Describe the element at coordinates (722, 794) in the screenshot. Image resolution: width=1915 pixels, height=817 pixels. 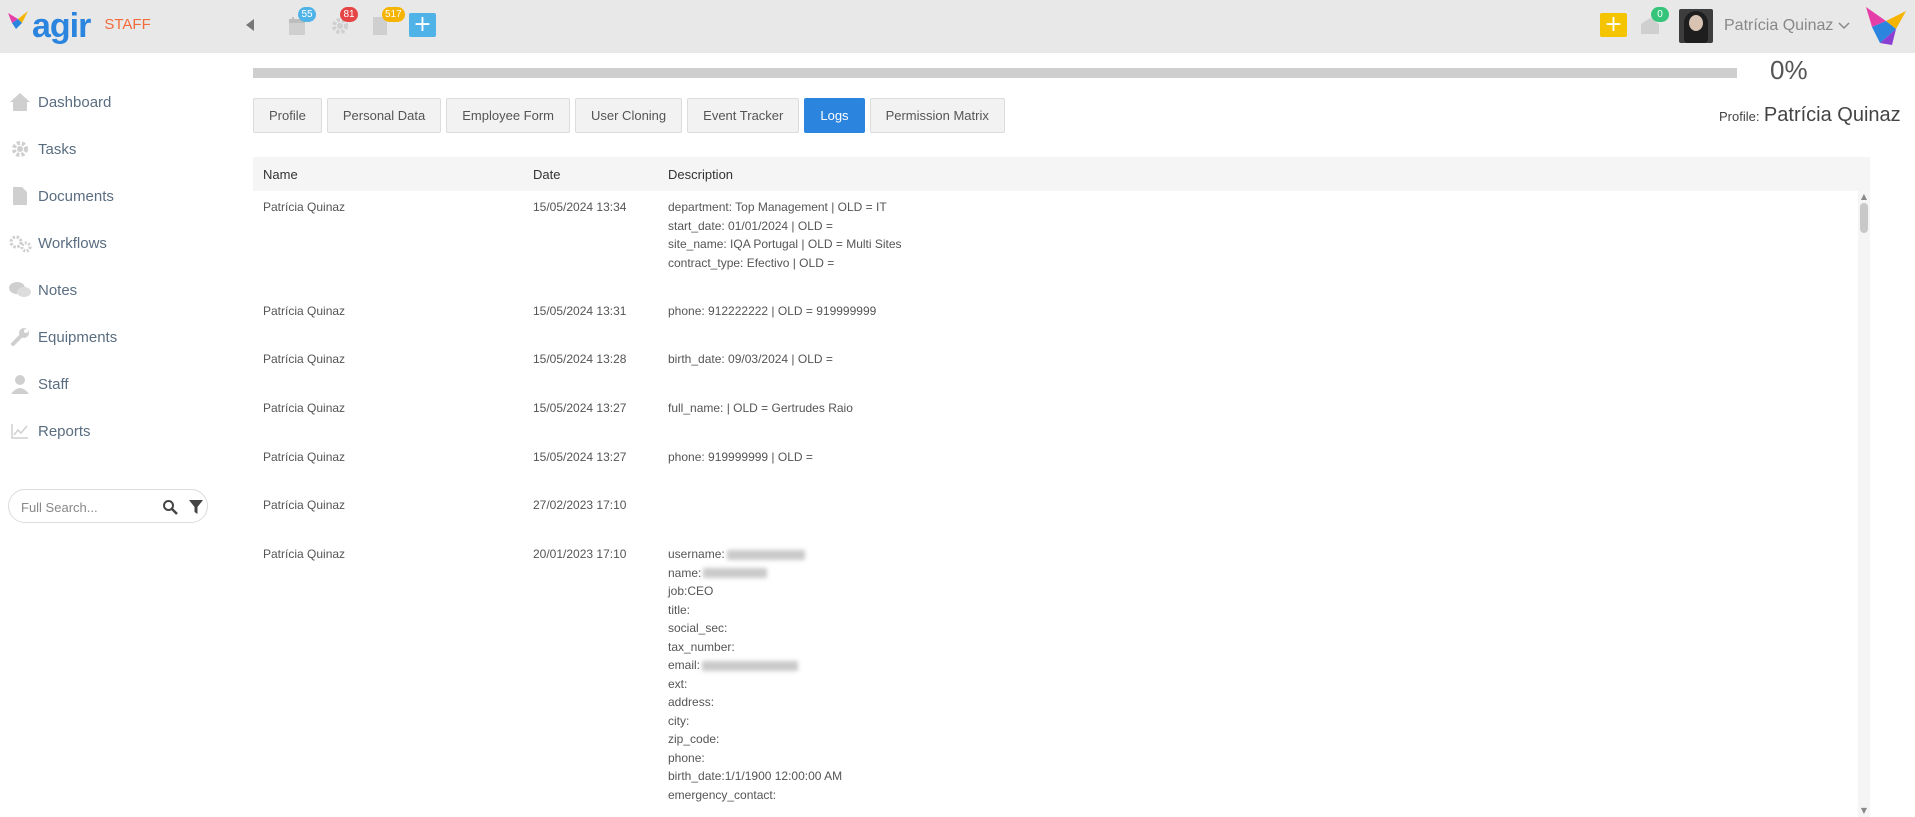
I see `log-line: emergency_contact:` at that location.